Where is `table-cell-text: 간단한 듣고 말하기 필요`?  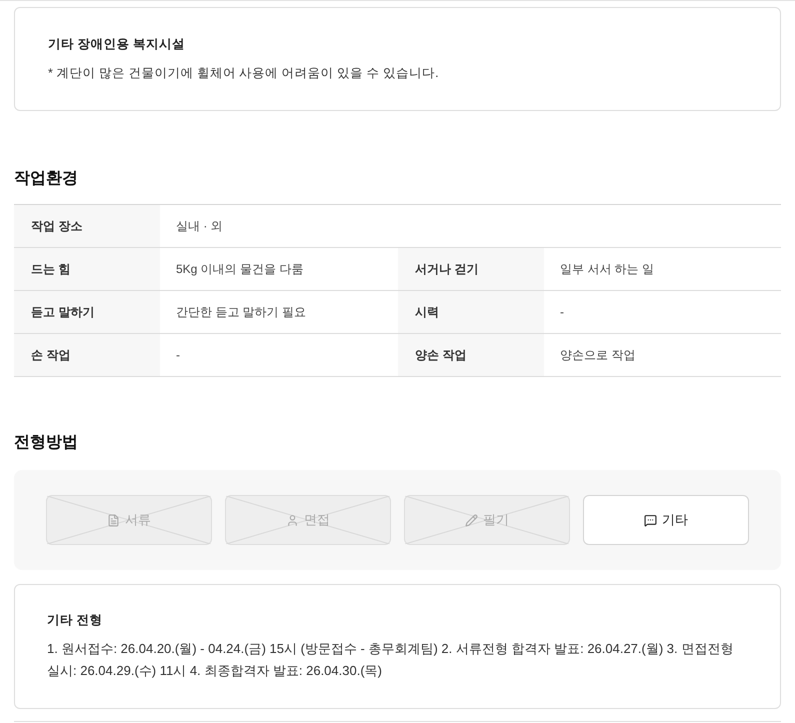
table-cell-text: 간단한 듣고 말하기 필요 is located at coordinates (241, 312).